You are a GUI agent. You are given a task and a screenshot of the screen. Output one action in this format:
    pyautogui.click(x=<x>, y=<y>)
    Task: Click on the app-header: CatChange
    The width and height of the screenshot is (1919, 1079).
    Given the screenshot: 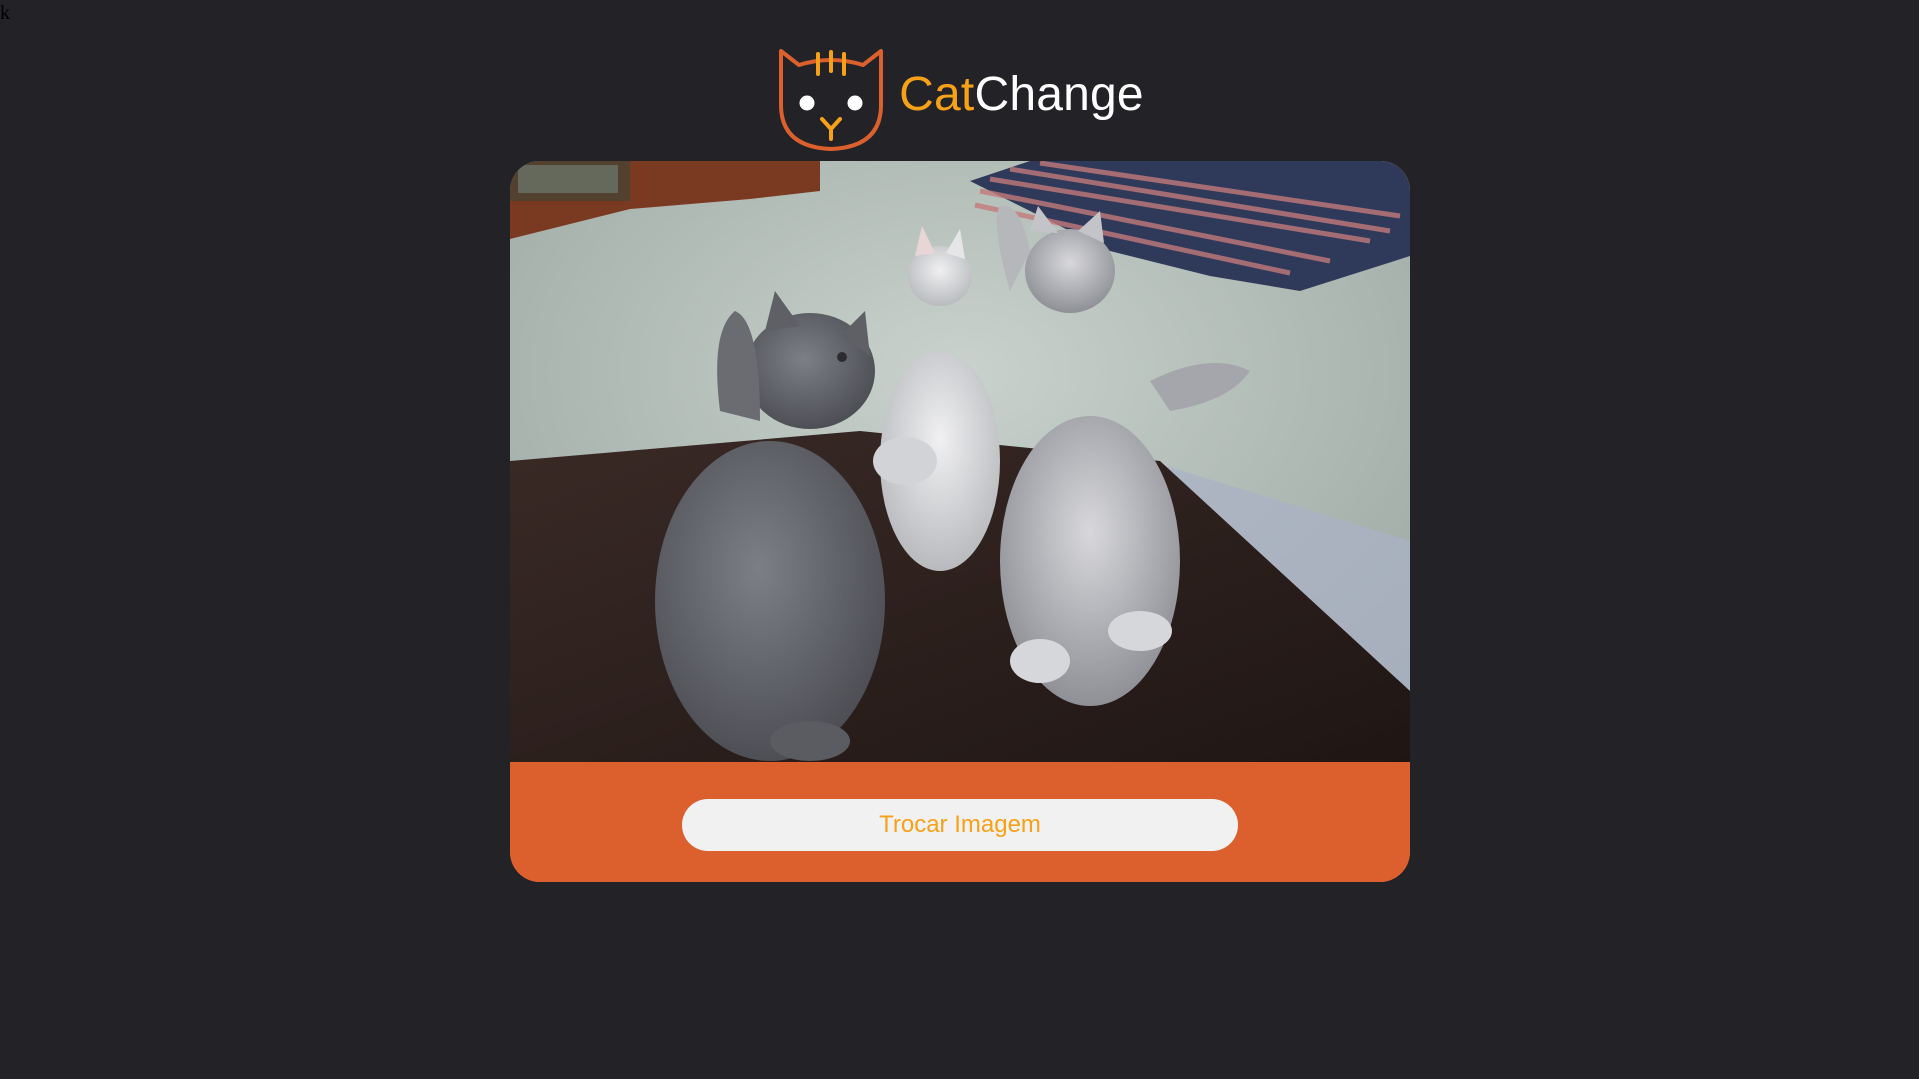 What is the action you would take?
    pyautogui.click(x=959, y=99)
    